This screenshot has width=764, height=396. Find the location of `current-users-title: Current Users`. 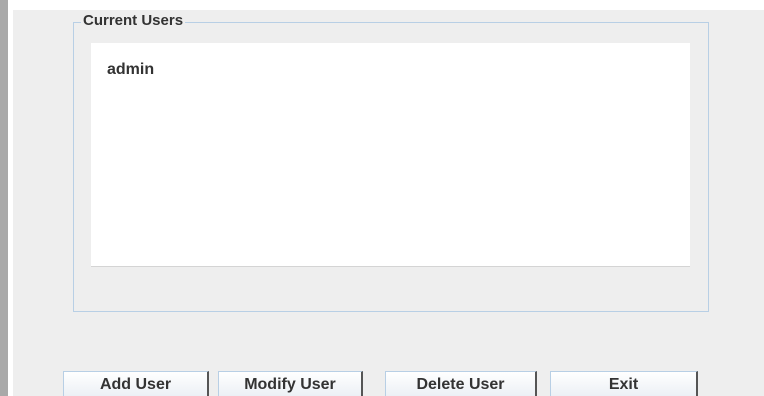

current-users-title: Current Users is located at coordinates (133, 21).